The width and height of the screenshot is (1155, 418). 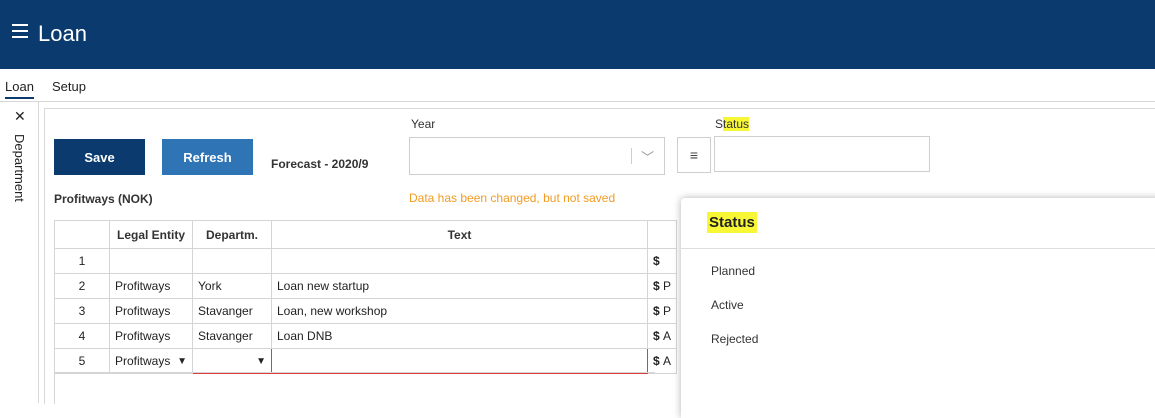 What do you see at coordinates (103, 199) in the screenshot?
I see `company-label: Profitways (NOK)` at bounding box center [103, 199].